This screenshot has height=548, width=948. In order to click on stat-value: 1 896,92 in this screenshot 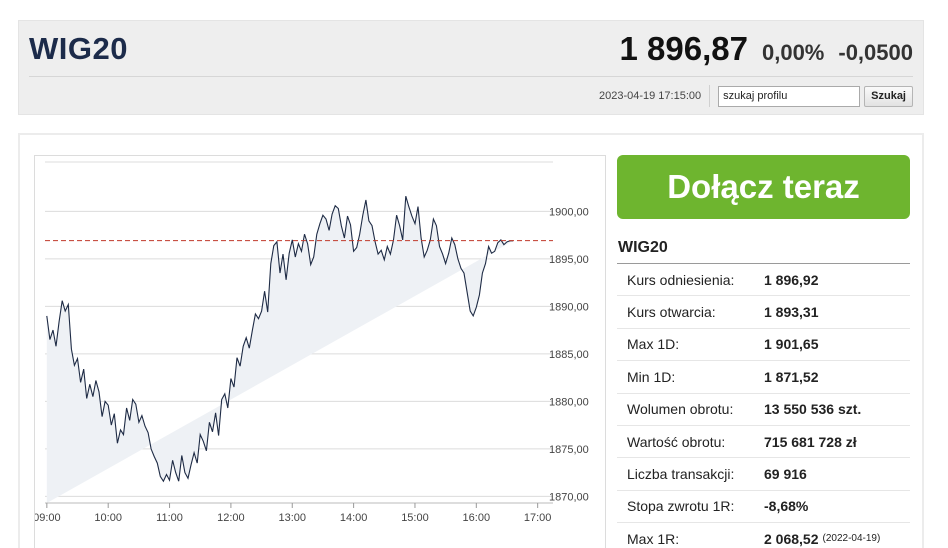, I will do `click(791, 279)`.